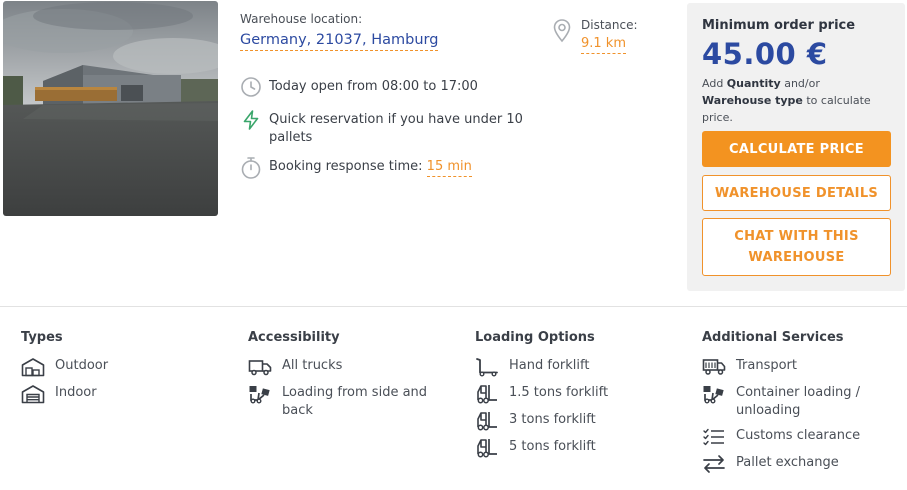 Image resolution: width=907 pixels, height=490 pixels. I want to click on list-item: Hand forklift, so click(541, 367).